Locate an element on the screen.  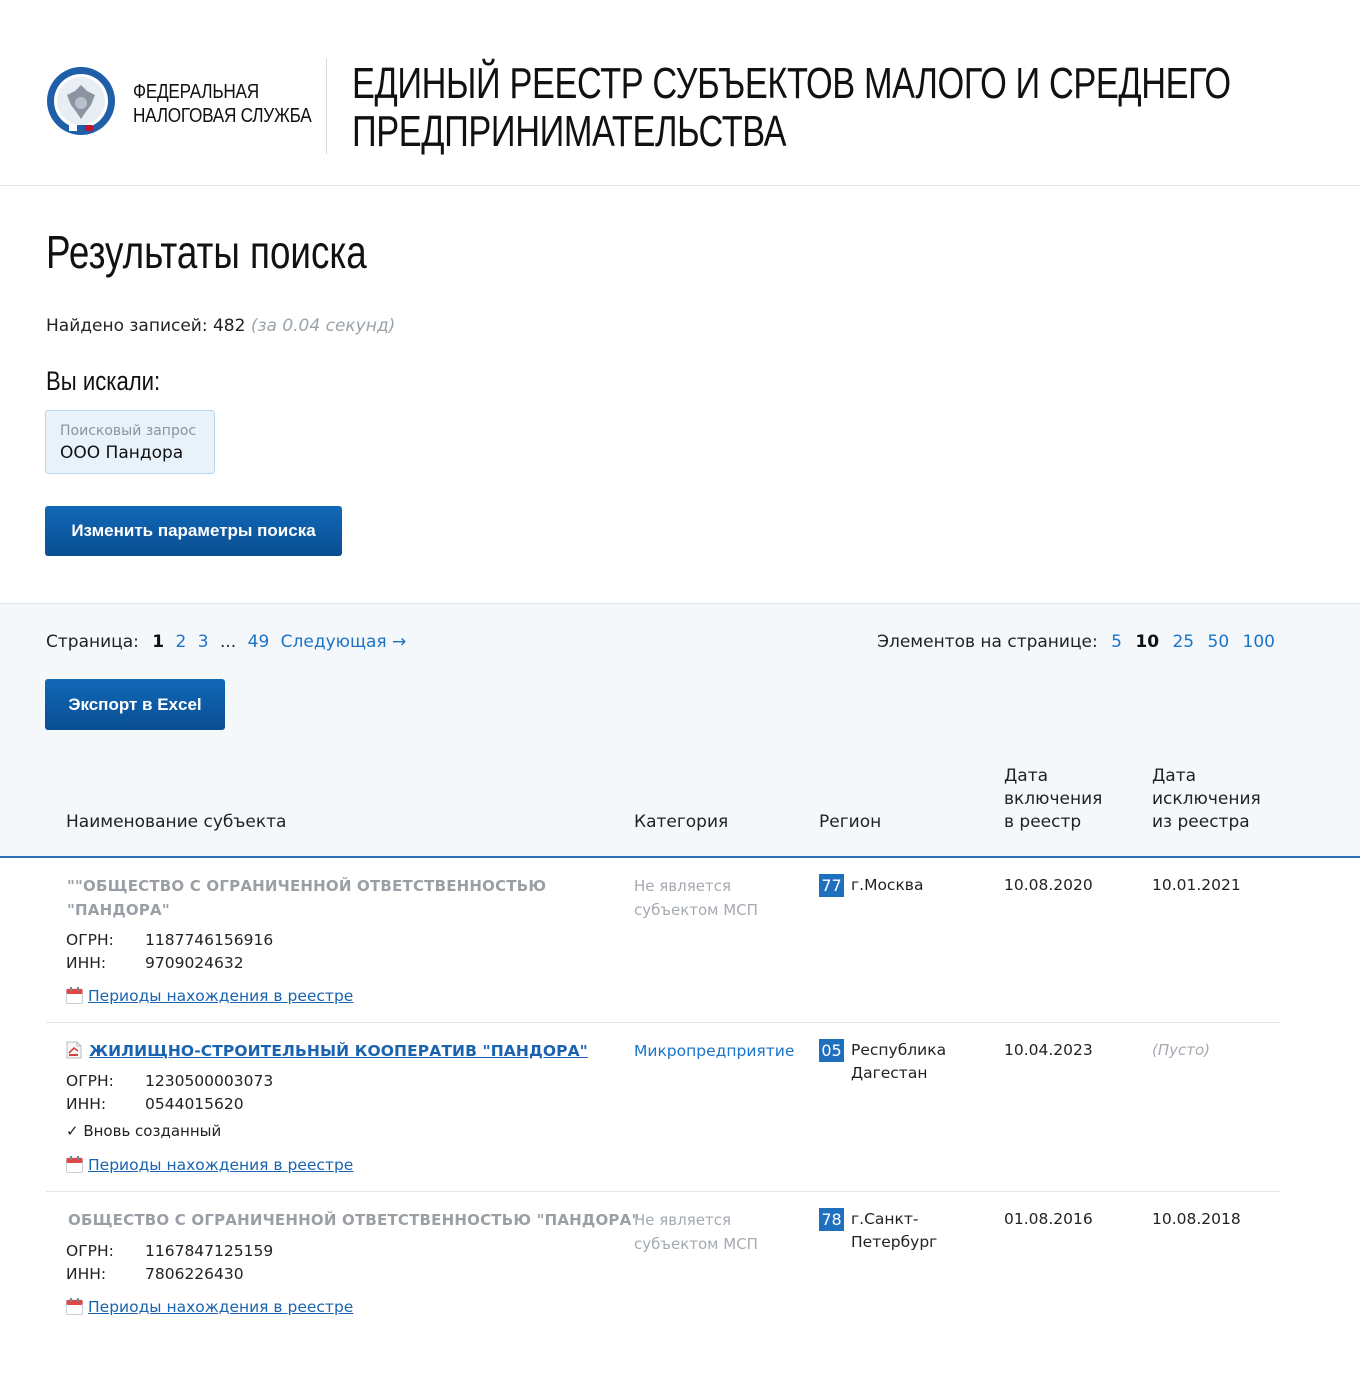
region-name-line1: г.Санкт- is located at coordinates (885, 1219).